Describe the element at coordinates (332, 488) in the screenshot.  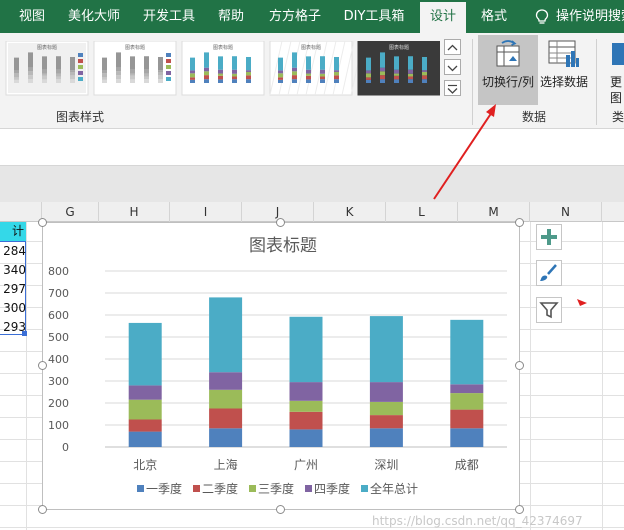
I see `legend-entry: 四季度` at that location.